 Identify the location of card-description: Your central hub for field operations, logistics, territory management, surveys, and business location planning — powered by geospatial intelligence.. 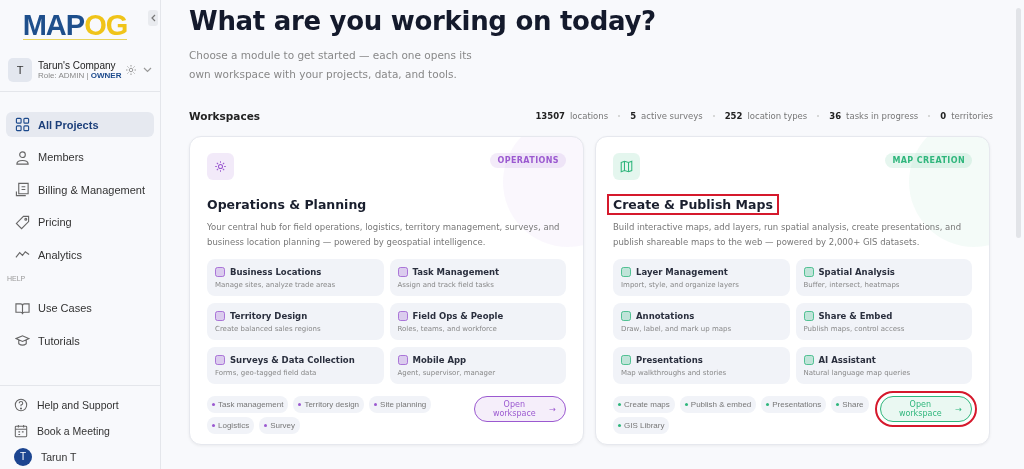
(384, 235).